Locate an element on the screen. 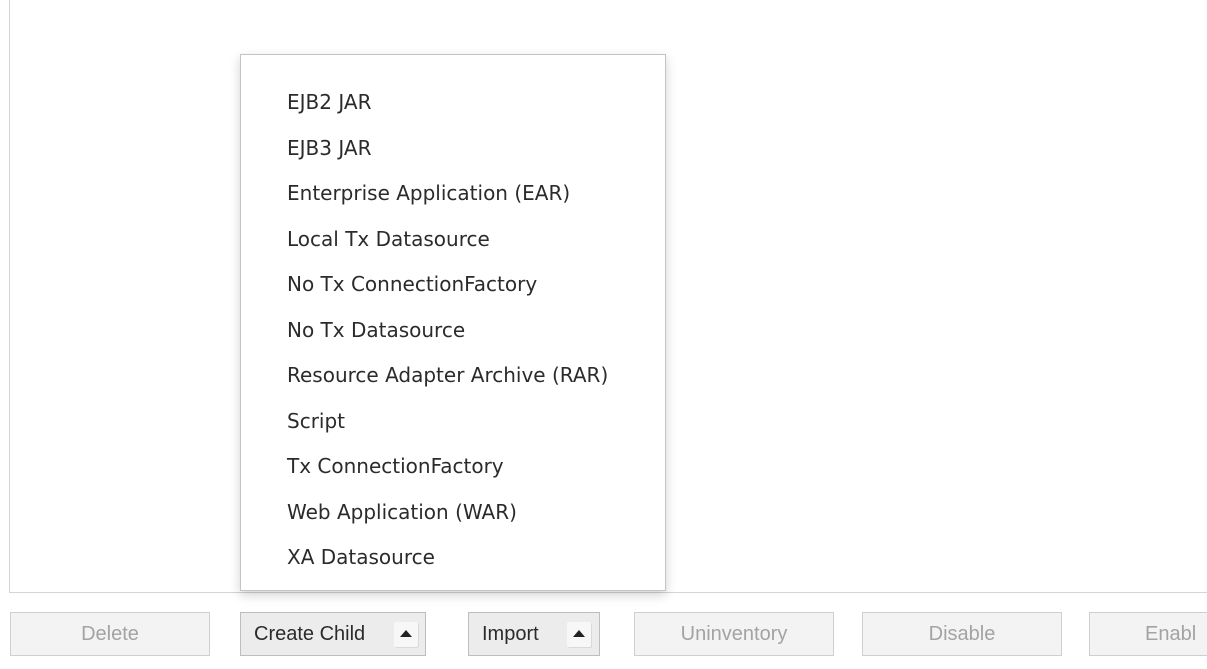  delete-button: Delete is located at coordinates (110, 634).